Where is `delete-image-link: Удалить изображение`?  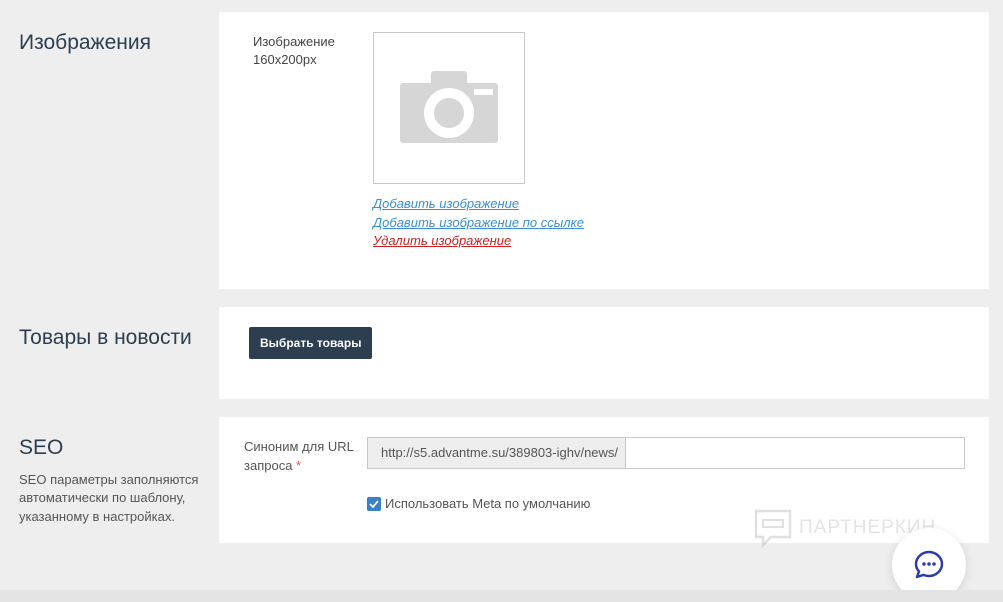 delete-image-link: Удалить изображение is located at coordinates (478, 241).